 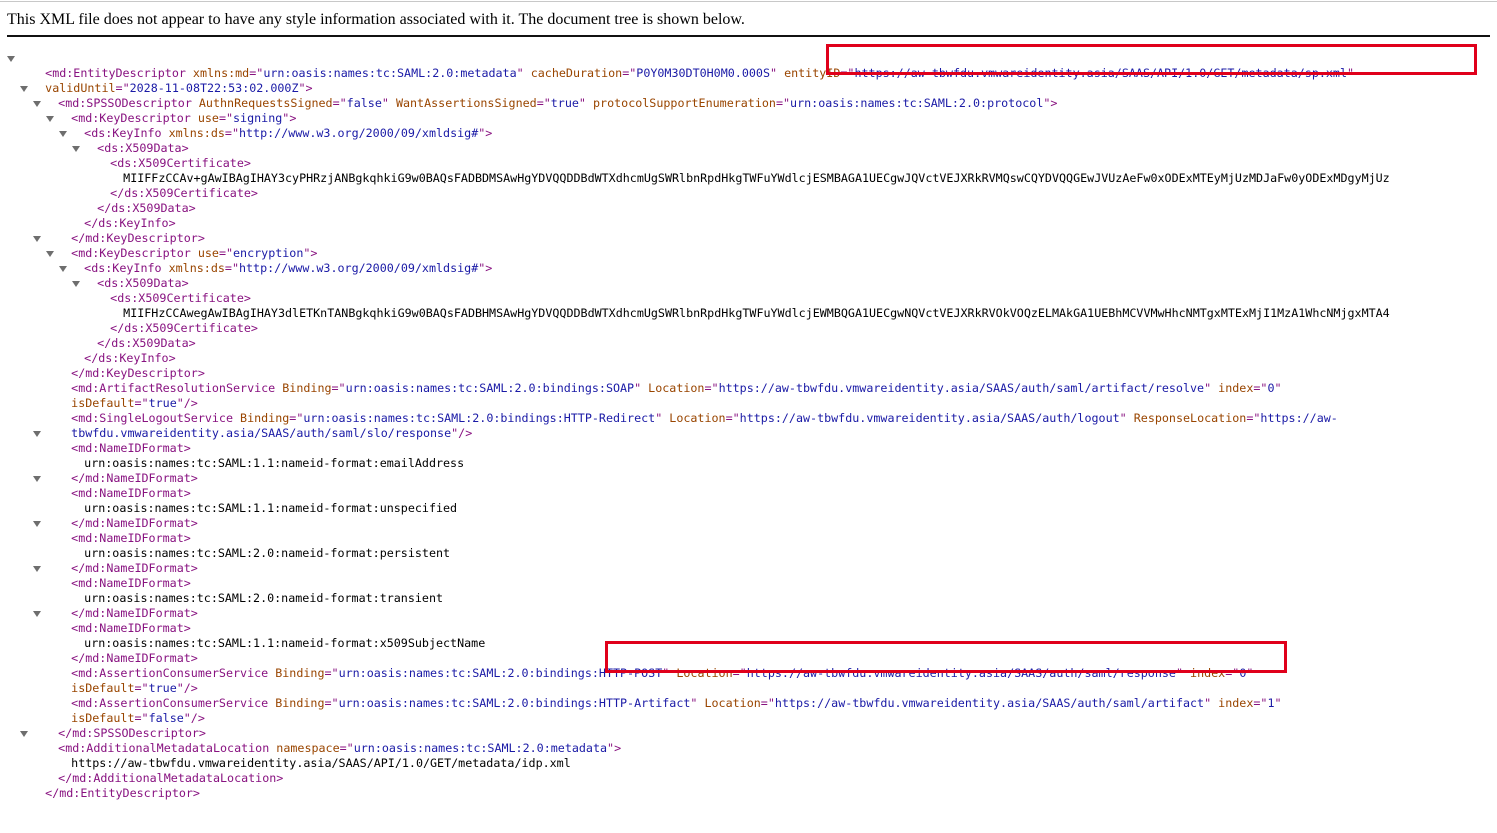 I want to click on xml-line: </md:AdditionalMetadataLocation>, so click(x=171, y=778).